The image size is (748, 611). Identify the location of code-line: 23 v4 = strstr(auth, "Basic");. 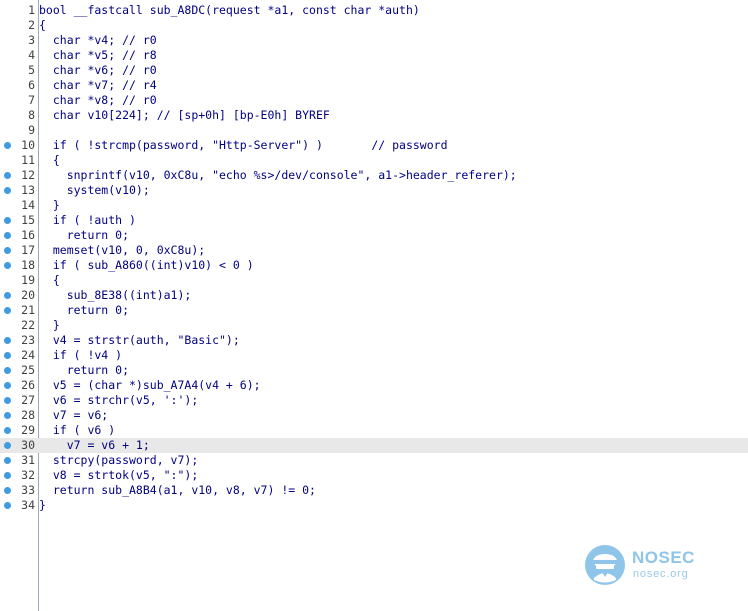
(374, 340).